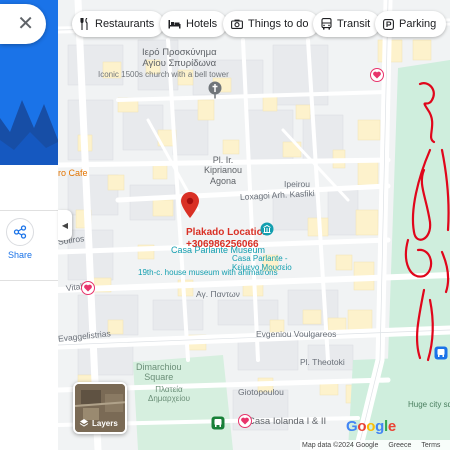 The height and width of the screenshot is (450, 450). Describe the element at coordinates (326, 24) in the screenshot. I see `bus-icon` at that location.